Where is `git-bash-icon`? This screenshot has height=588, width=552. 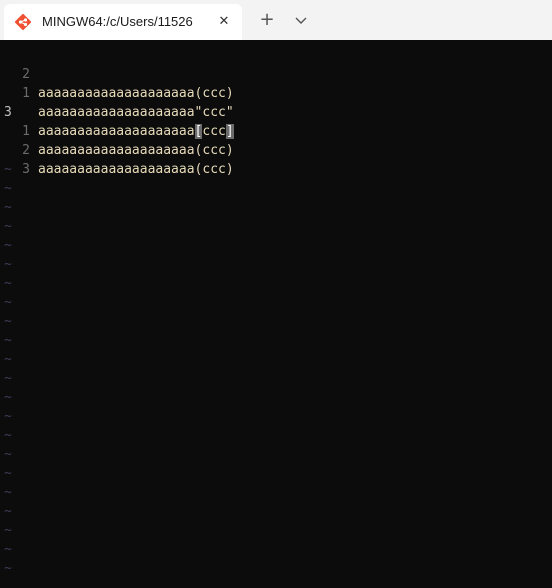
git-bash-icon is located at coordinates (23, 22).